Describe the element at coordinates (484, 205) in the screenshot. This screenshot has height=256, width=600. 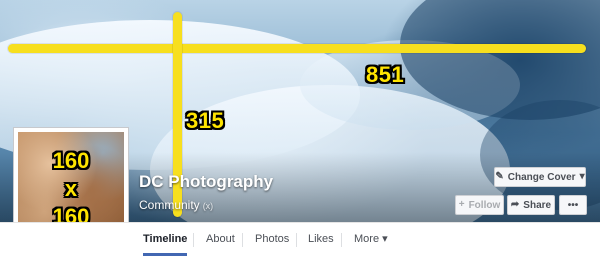
I see `follow-label: Follow` at that location.